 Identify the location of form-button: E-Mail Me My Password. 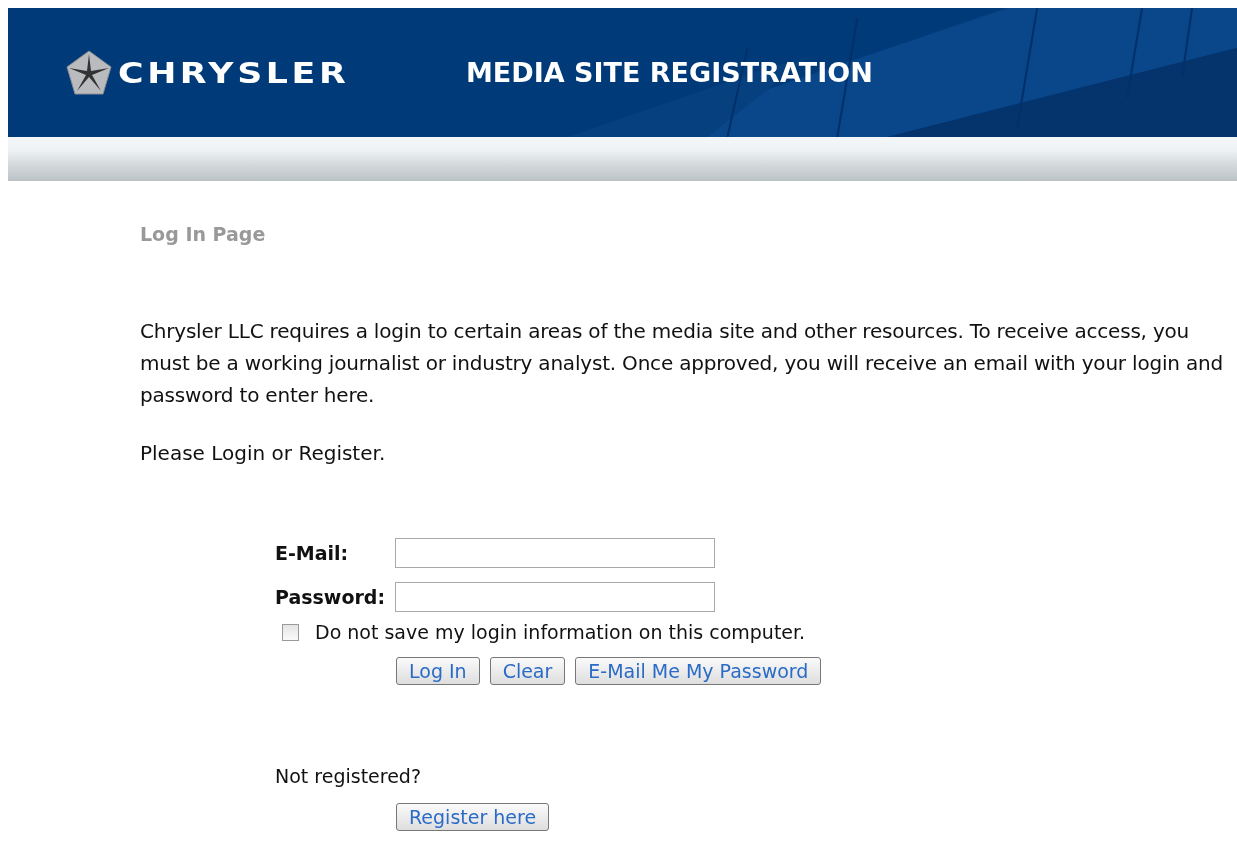
(698, 671).